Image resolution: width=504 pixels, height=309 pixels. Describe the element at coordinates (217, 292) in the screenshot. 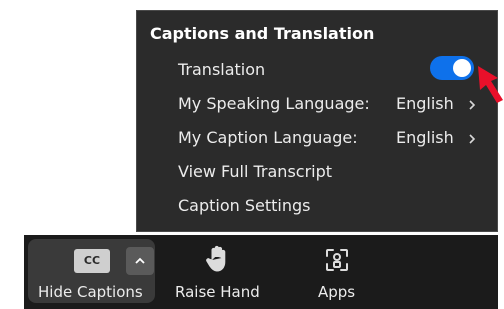

I see `raise-hand-label: Raise Hand` at that location.